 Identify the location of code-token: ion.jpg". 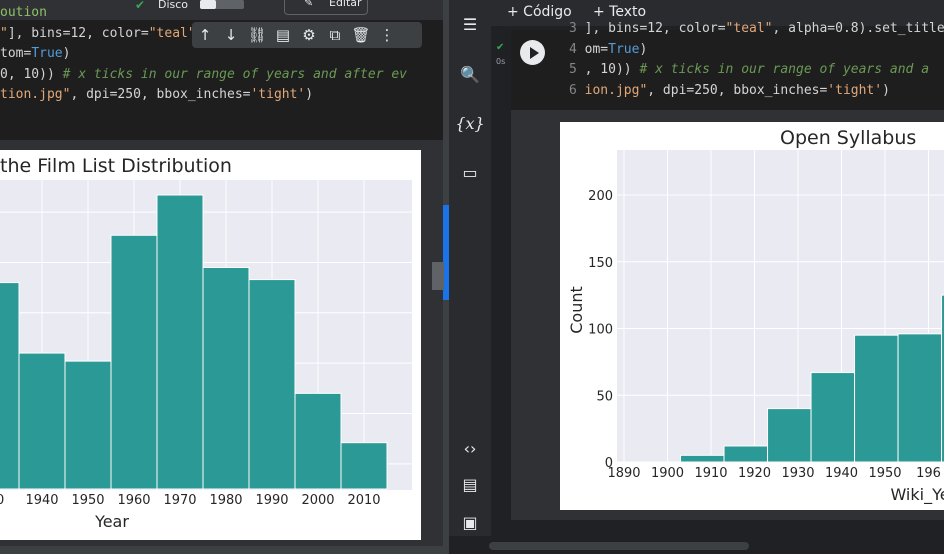
(616, 90).